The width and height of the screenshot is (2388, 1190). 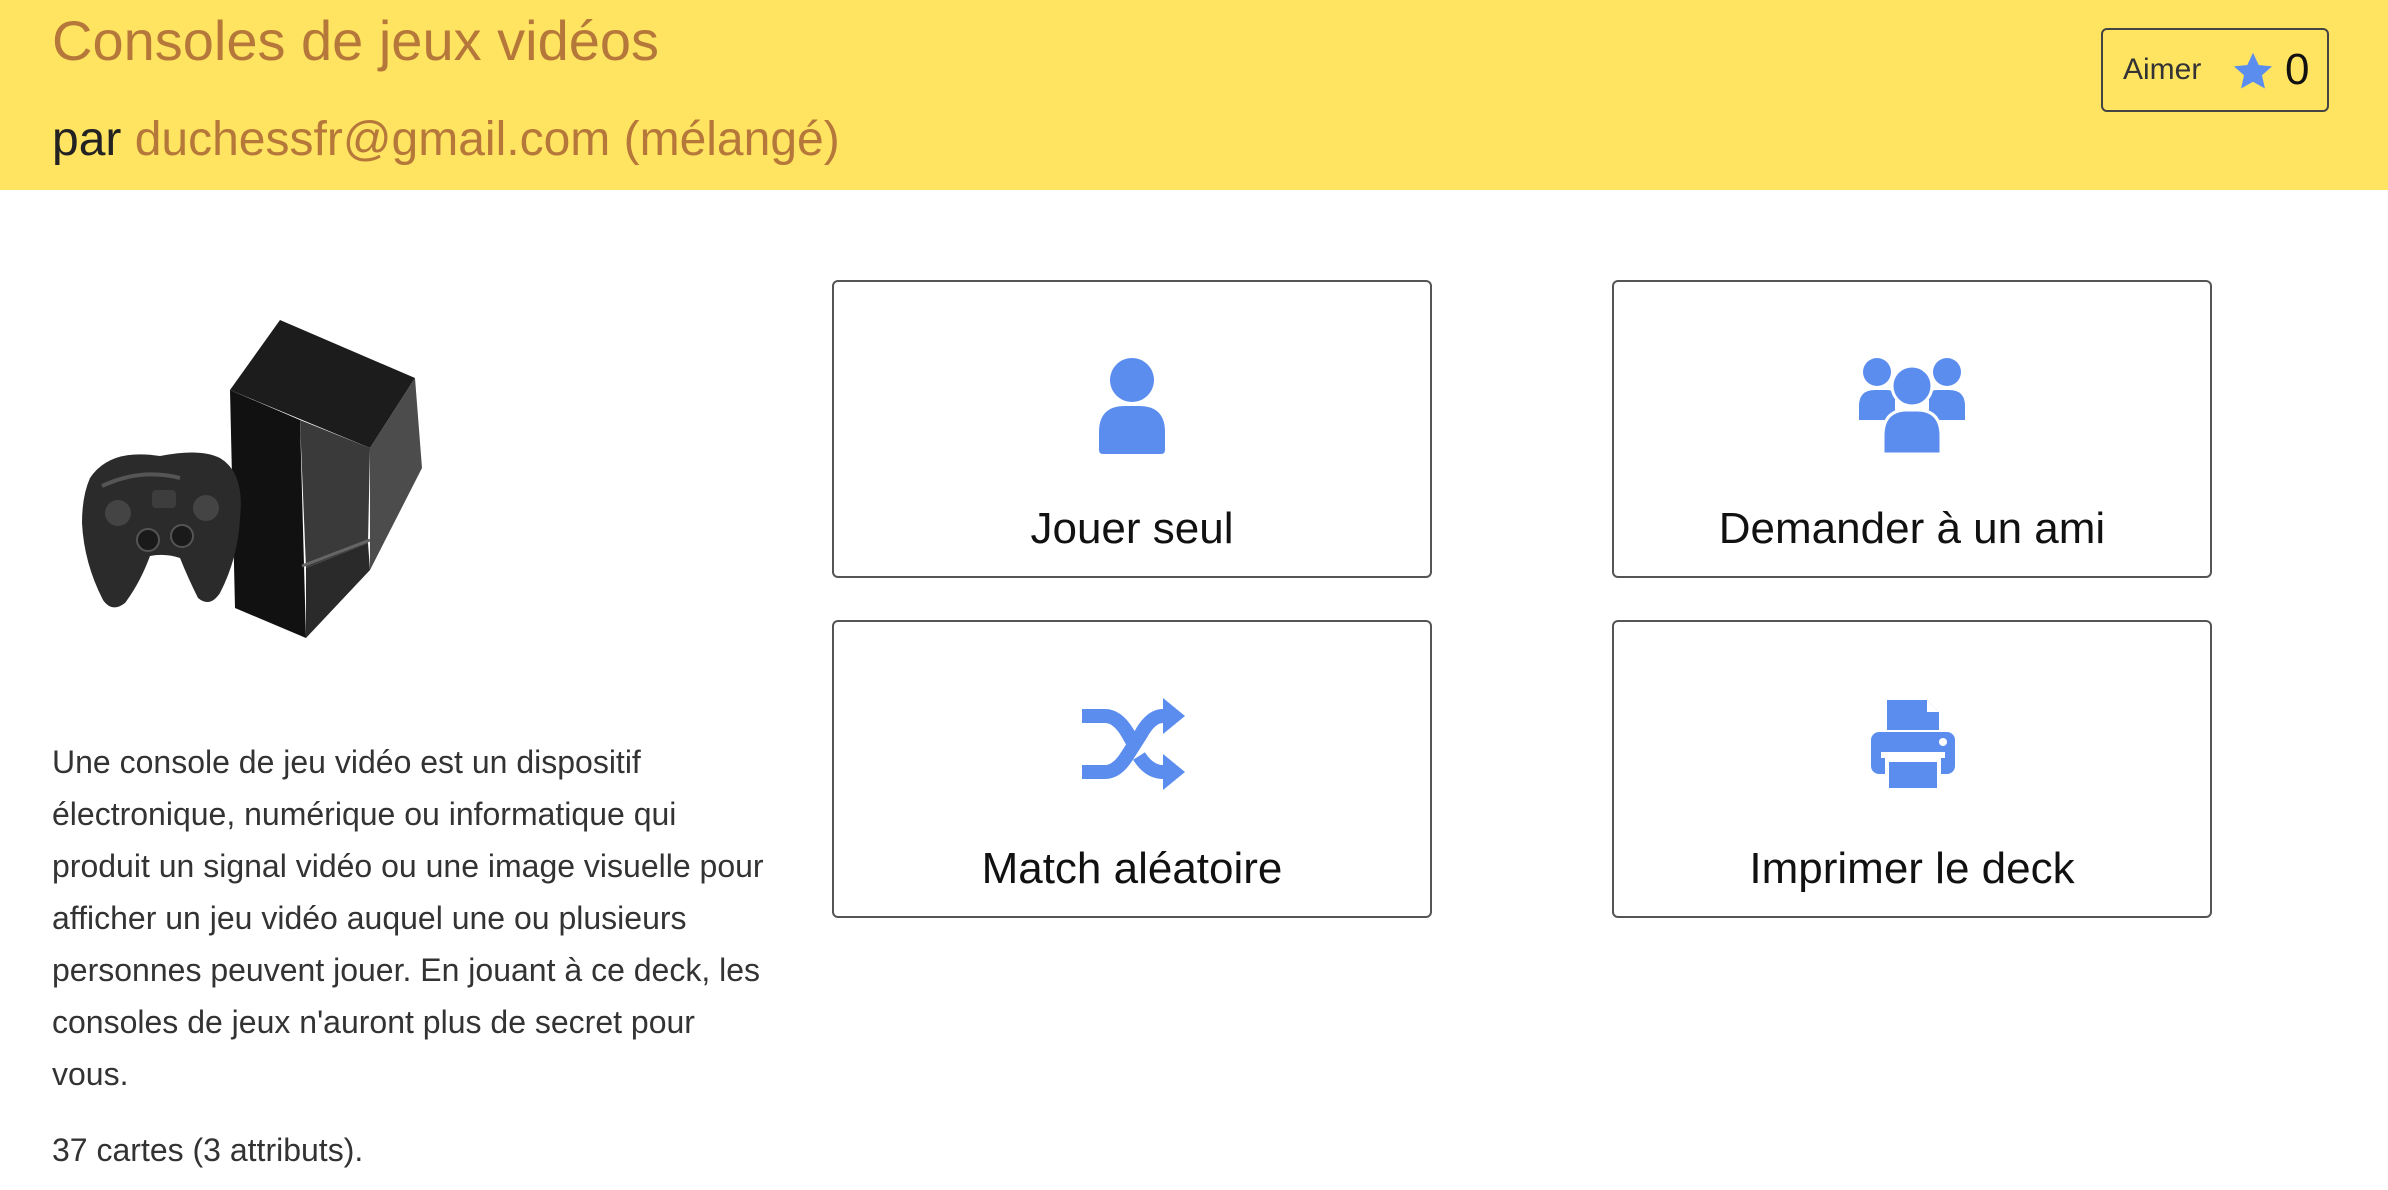 What do you see at coordinates (2215, 70) in the screenshot?
I see `like-button: Aimer 0` at bounding box center [2215, 70].